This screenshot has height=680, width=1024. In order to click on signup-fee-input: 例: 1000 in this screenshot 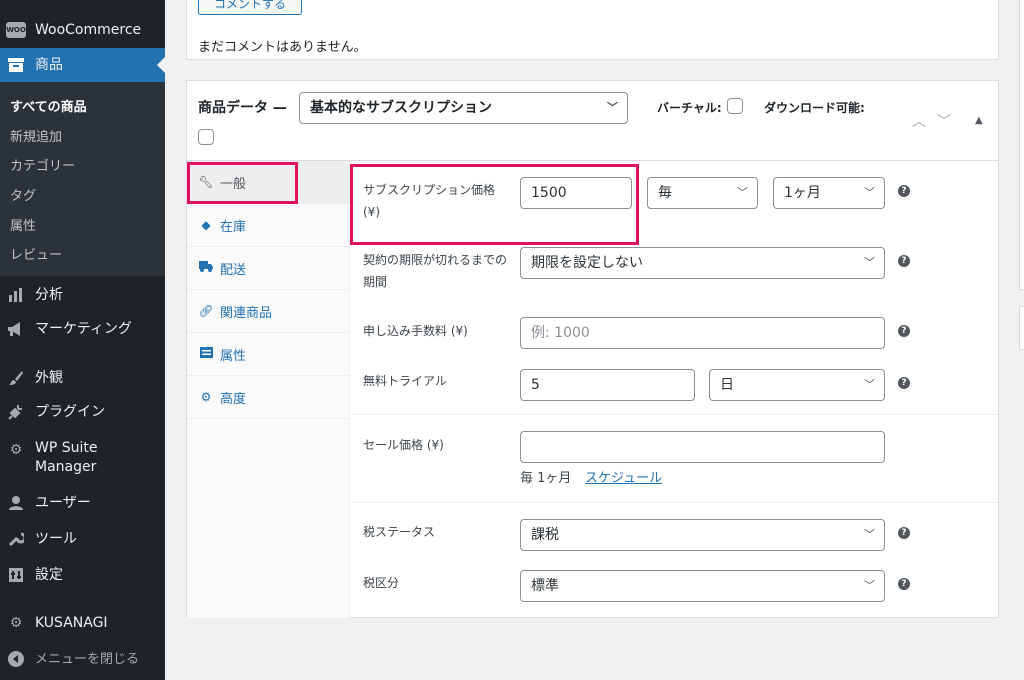, I will do `click(702, 333)`.